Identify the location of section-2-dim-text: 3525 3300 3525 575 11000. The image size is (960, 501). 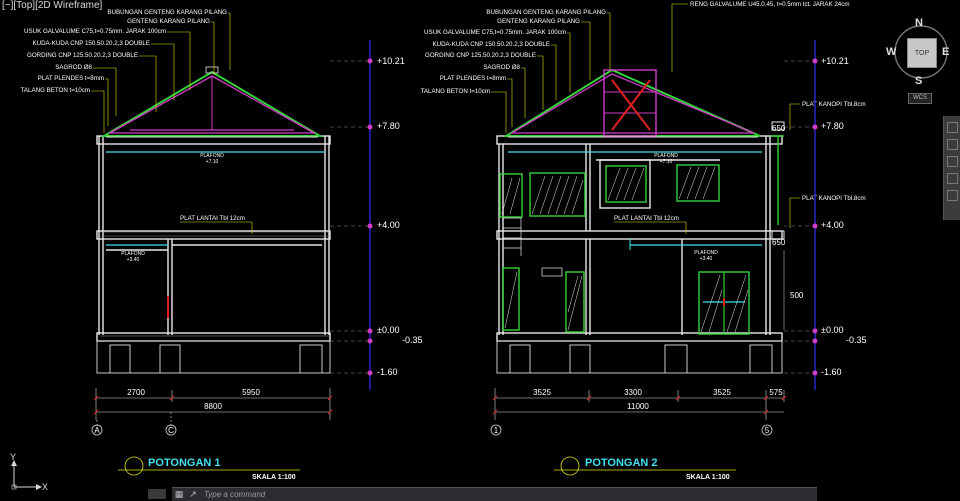
(658, 399).